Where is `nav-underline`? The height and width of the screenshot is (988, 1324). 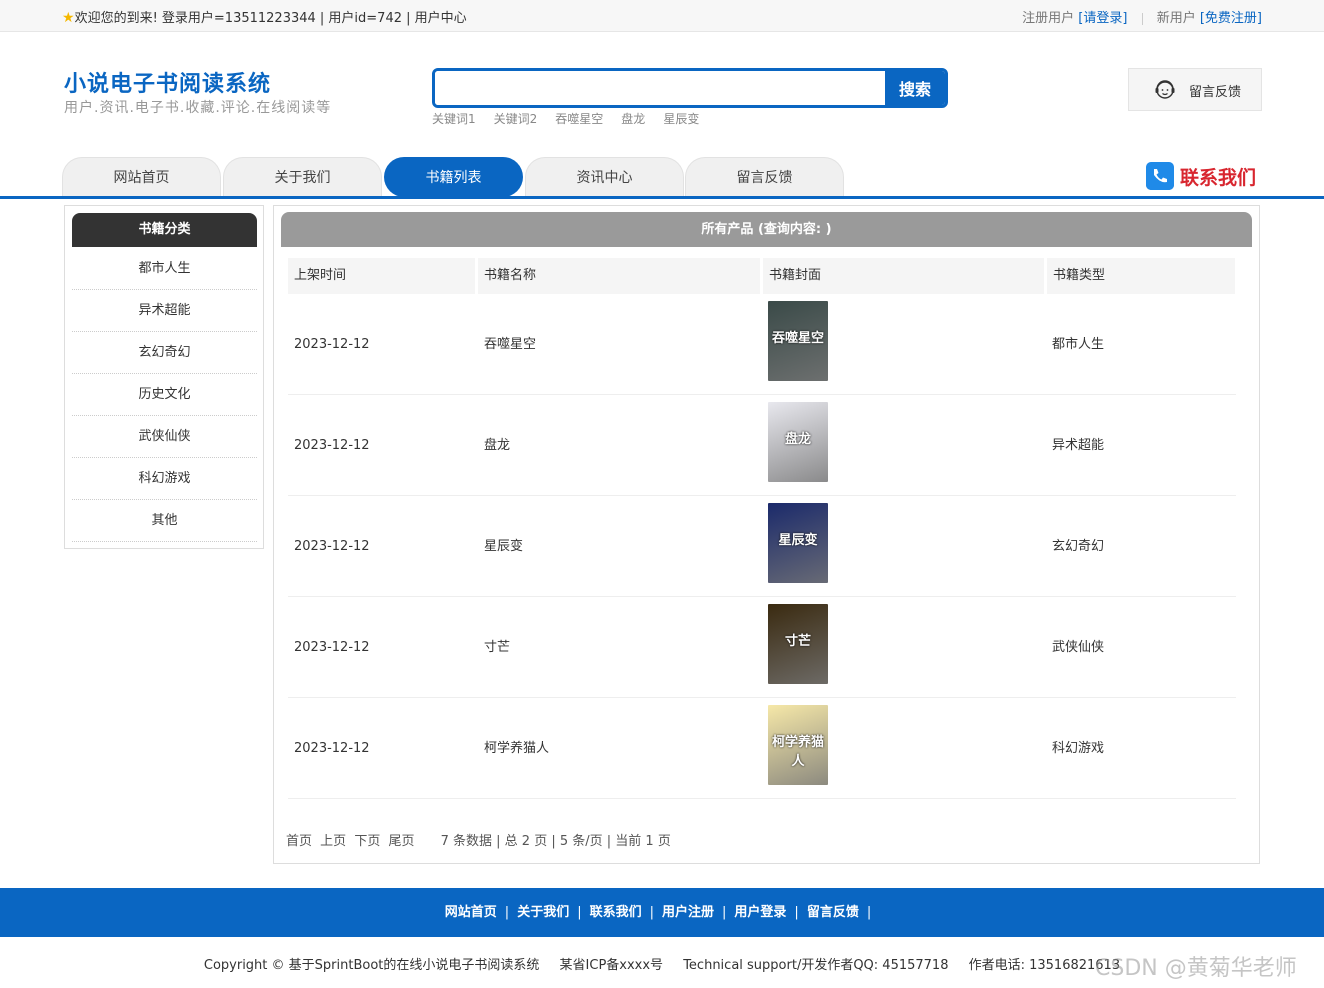 nav-underline is located at coordinates (662, 197).